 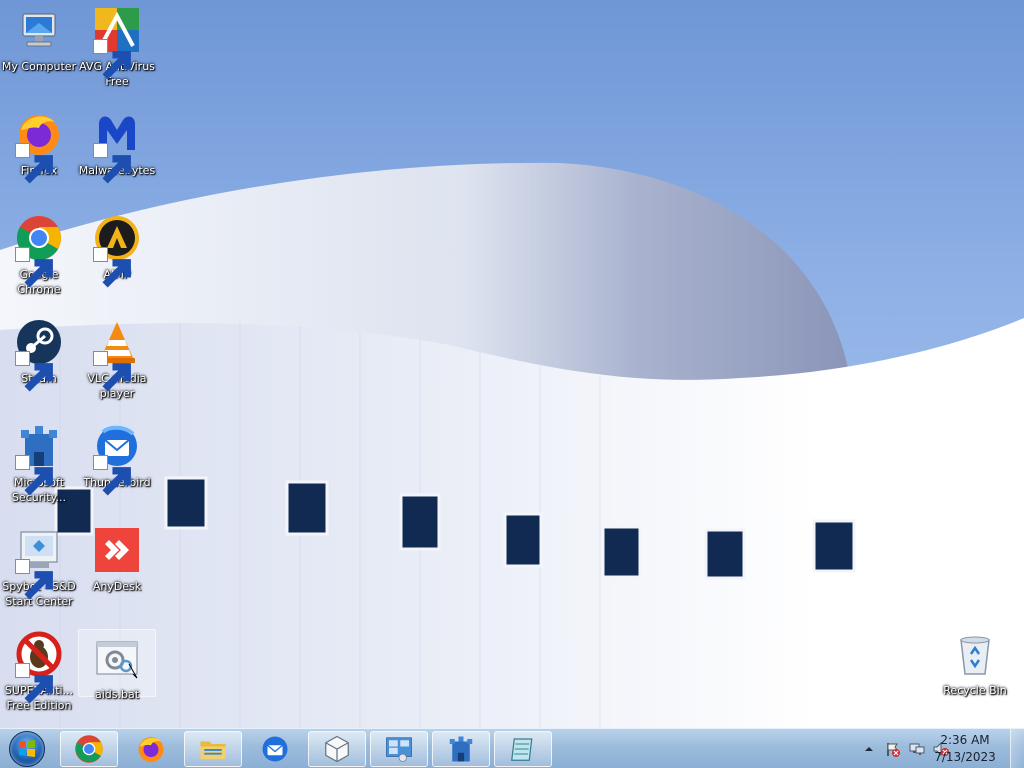 I want to click on desktop-icon-spybot: Spybot - S&D Start Center, so click(x=39, y=570).